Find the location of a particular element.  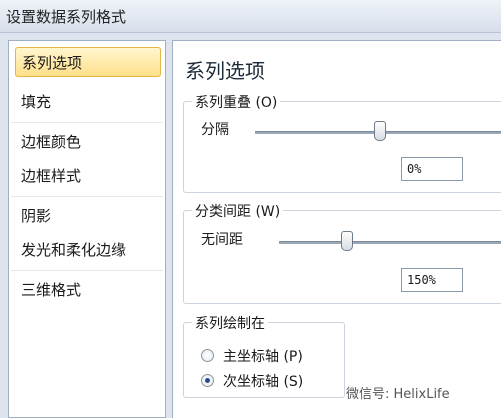

dialog-title: 设置数据系列格式 is located at coordinates (66, 17).